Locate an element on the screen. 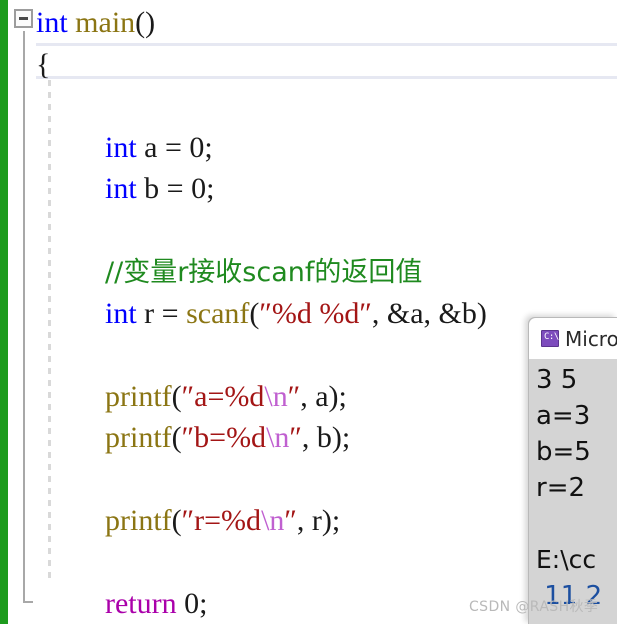  console-title-bar: C:\ Micro is located at coordinates (573, 338).